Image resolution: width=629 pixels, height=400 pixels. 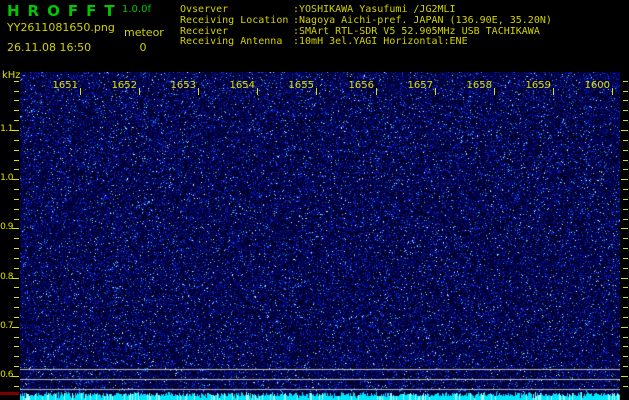 I want to click on app-version: 1.0.0f, so click(x=136, y=9).